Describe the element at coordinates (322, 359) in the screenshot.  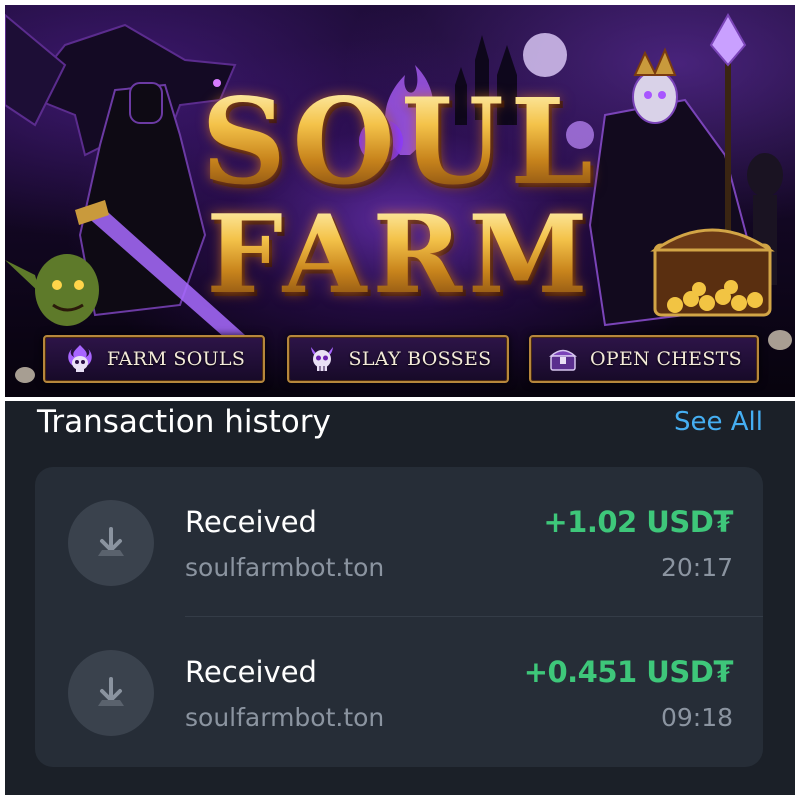
I see `horned-skull-icon` at that location.